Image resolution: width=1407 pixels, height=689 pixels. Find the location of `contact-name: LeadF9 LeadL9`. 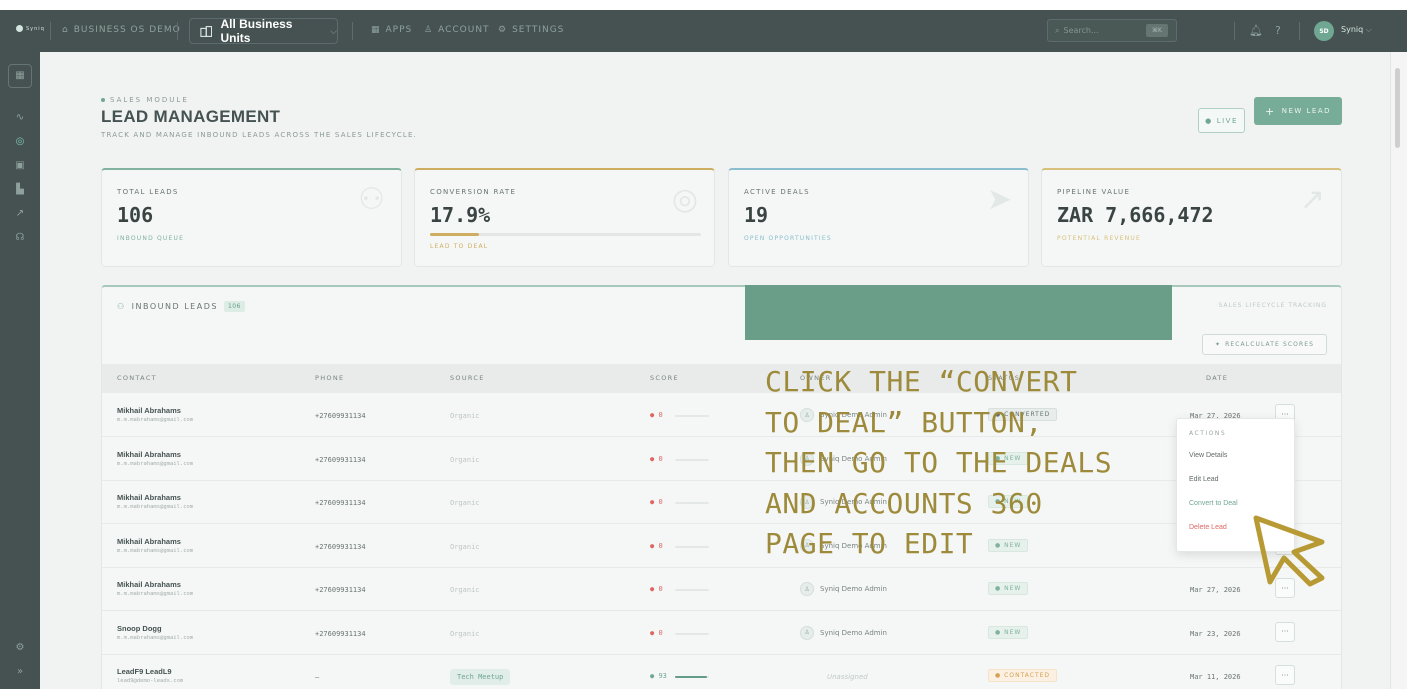

contact-name: LeadF9 LeadL9 is located at coordinates (144, 671).